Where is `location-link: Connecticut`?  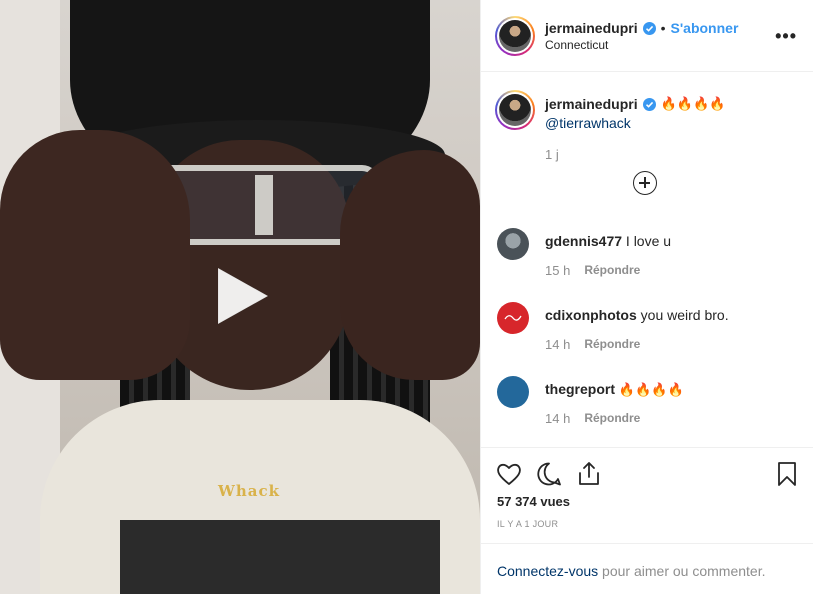
location-link: Connecticut is located at coordinates (576, 45).